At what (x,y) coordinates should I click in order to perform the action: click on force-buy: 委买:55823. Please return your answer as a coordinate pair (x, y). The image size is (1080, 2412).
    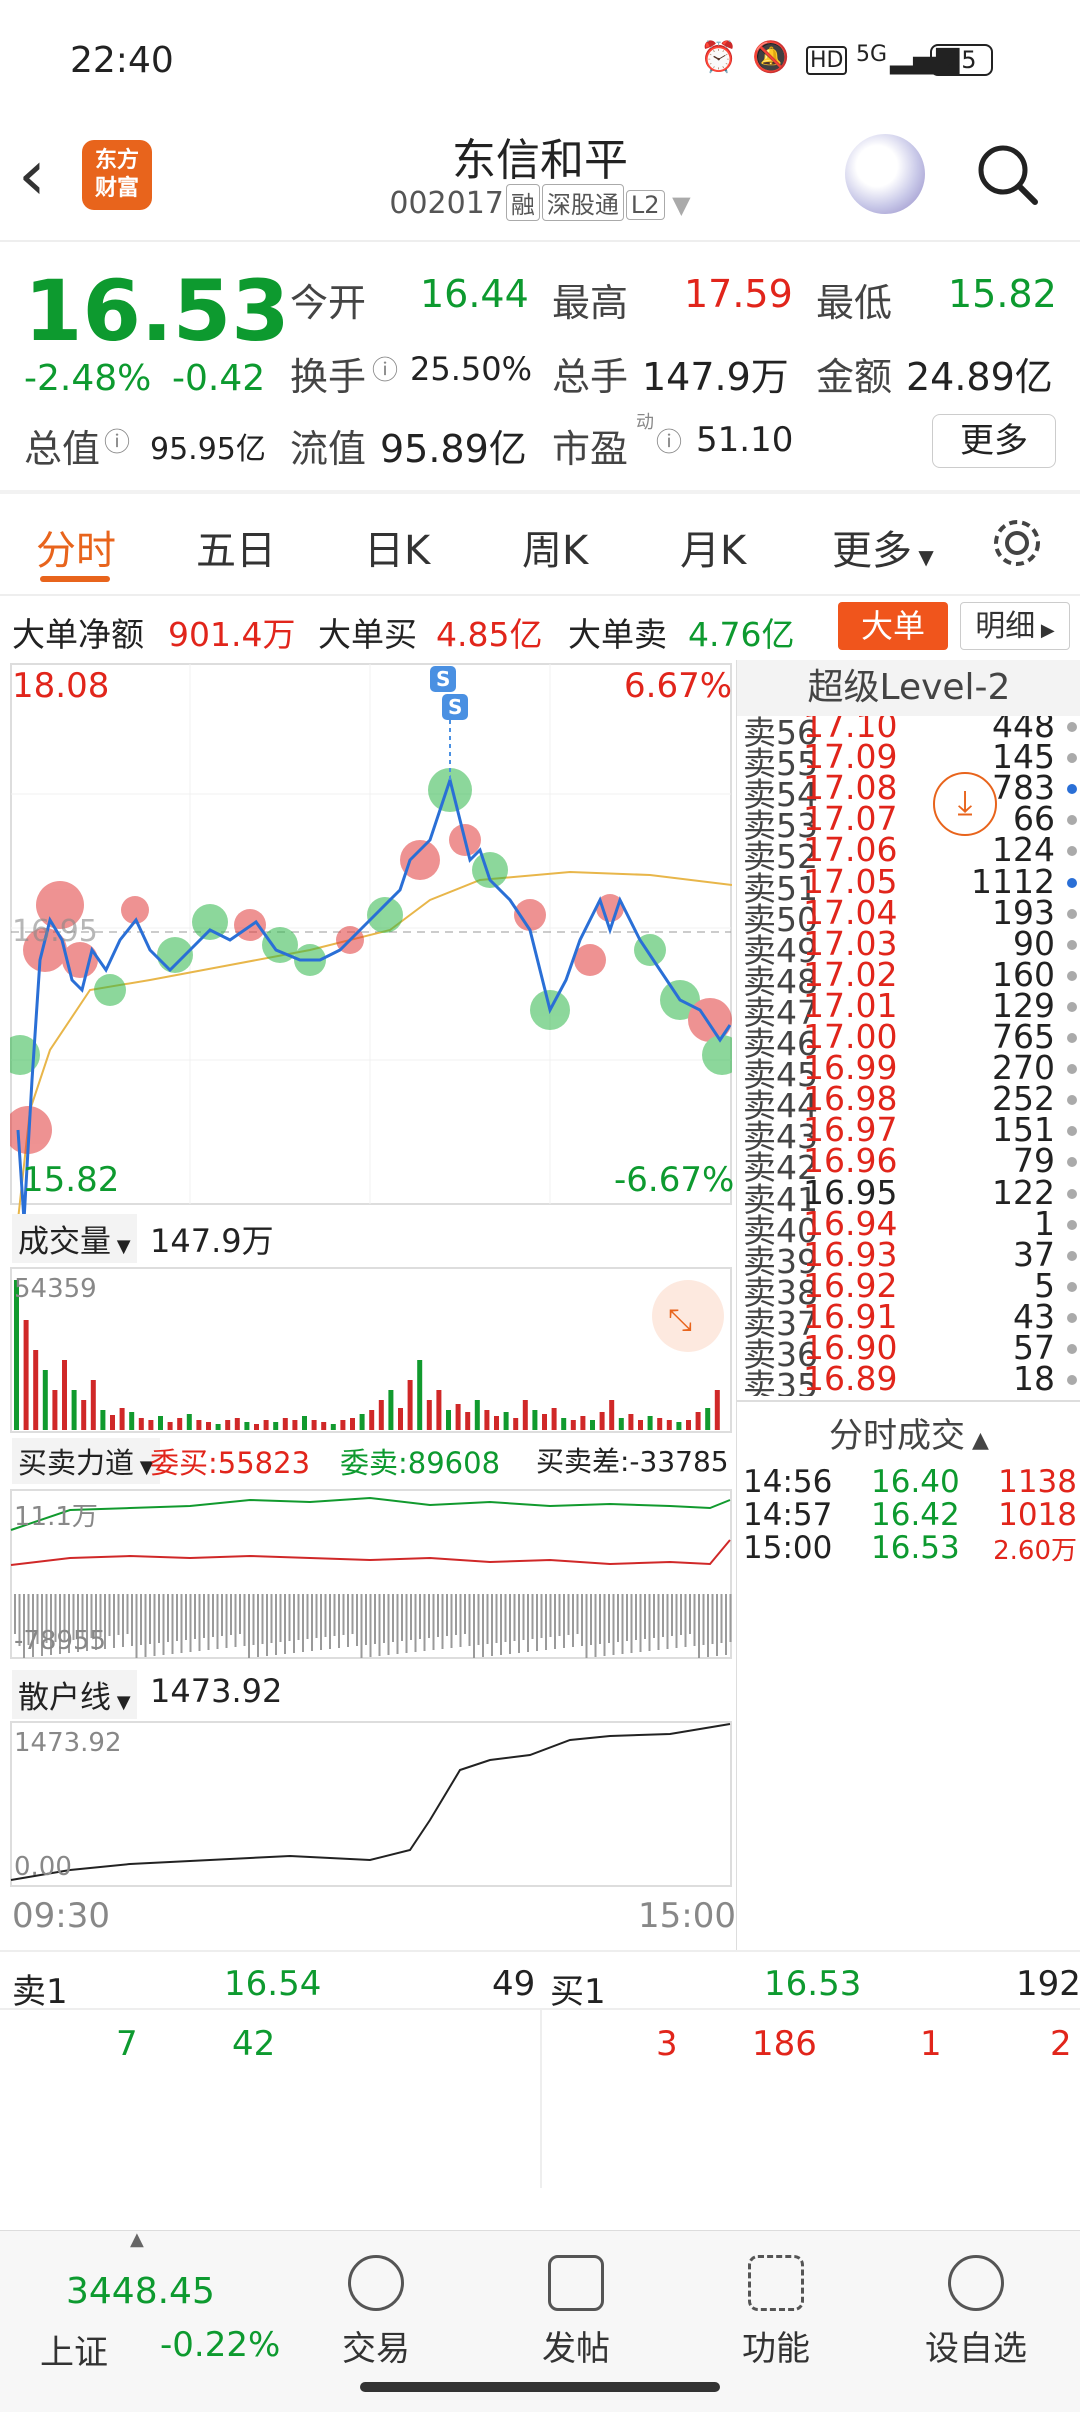
    Looking at the image, I should click on (230, 1463).